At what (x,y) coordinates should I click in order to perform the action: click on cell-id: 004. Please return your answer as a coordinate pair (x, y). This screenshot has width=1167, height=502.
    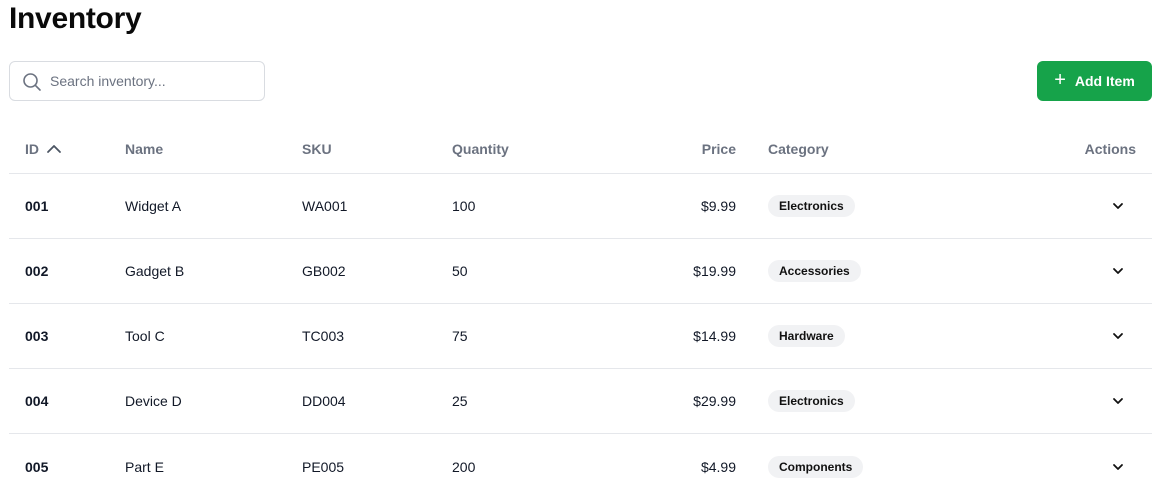
    Looking at the image, I should click on (37, 401).